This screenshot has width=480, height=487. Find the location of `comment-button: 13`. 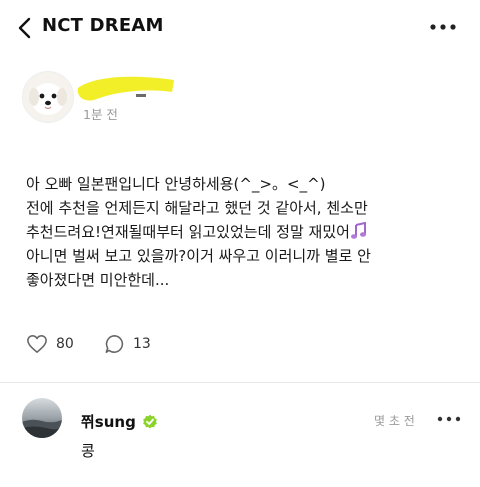

comment-button: 13 is located at coordinates (127, 344).